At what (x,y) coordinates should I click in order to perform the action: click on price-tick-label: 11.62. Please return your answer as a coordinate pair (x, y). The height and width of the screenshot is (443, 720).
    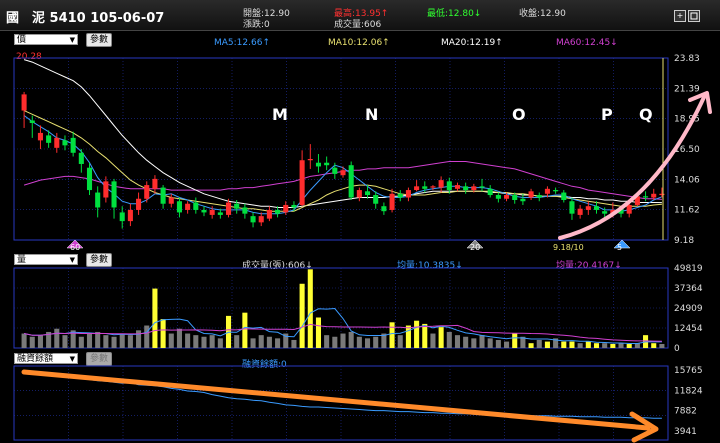
    Looking at the image, I should click on (687, 211).